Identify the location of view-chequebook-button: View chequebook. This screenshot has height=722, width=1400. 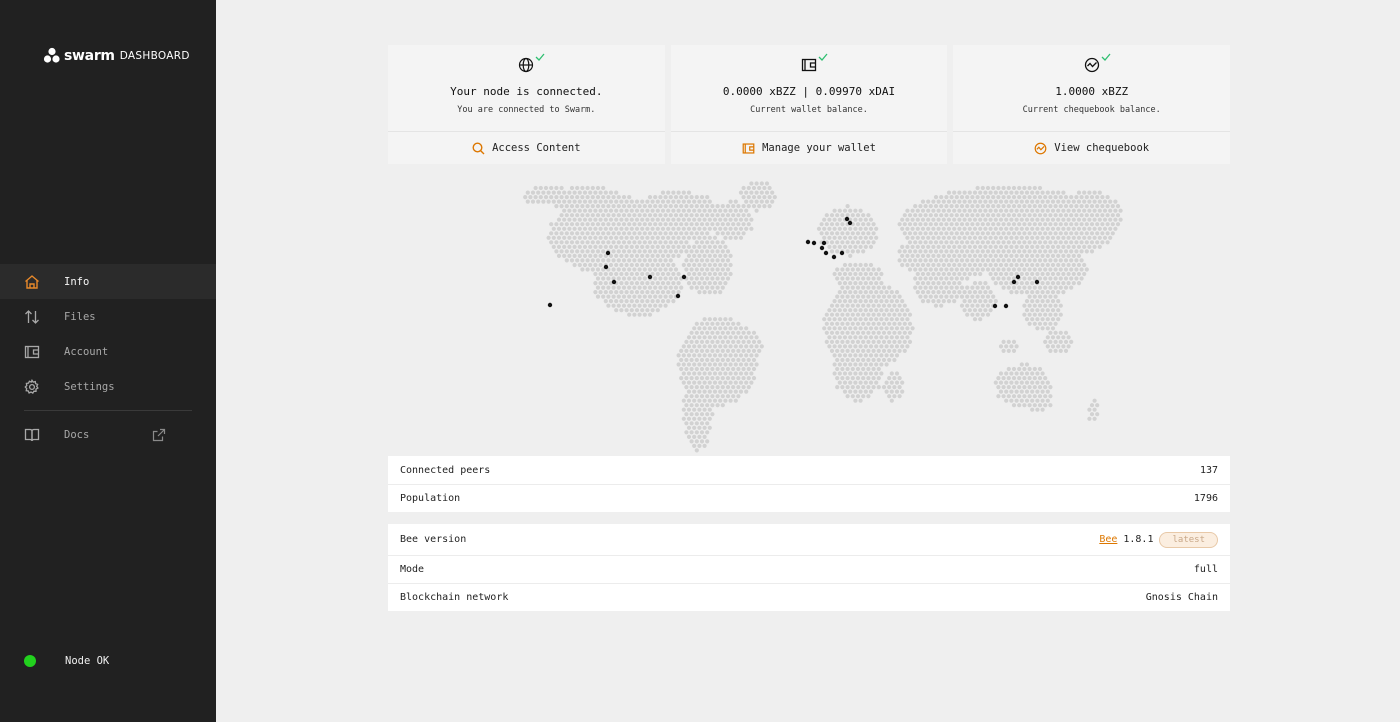
(1091, 148).